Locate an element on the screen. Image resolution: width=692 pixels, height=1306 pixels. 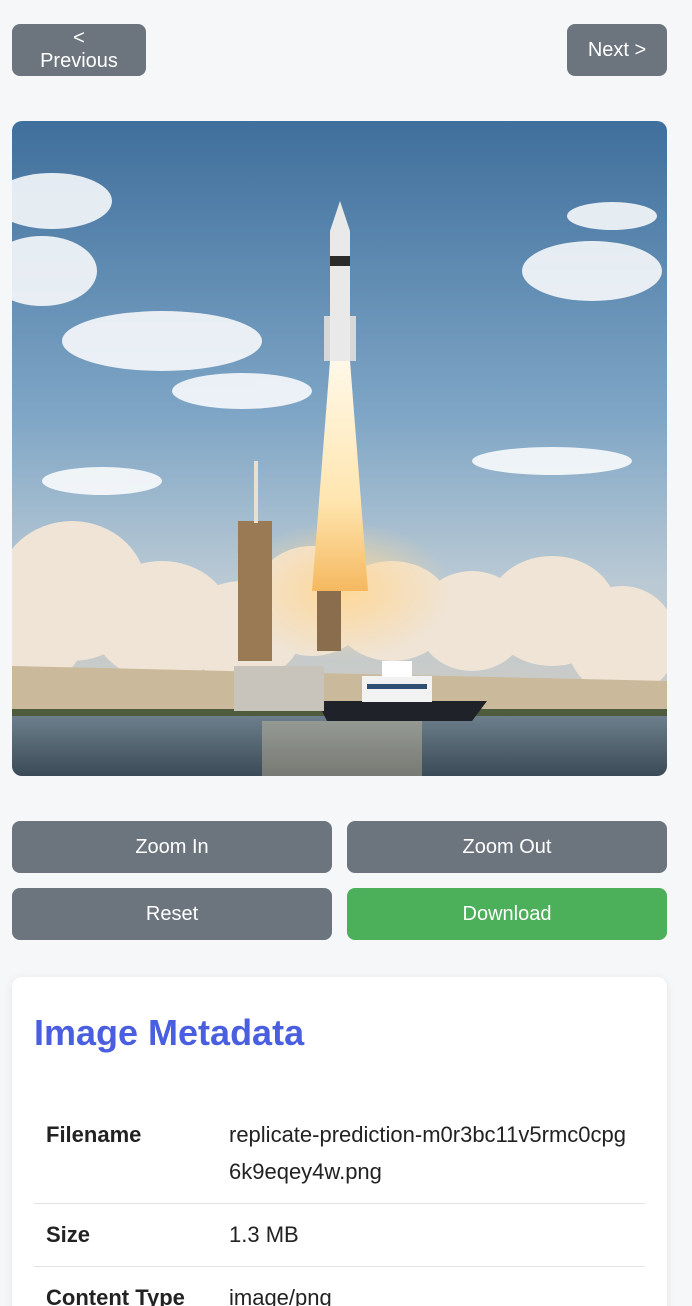
download-button: Download is located at coordinates (507, 914).